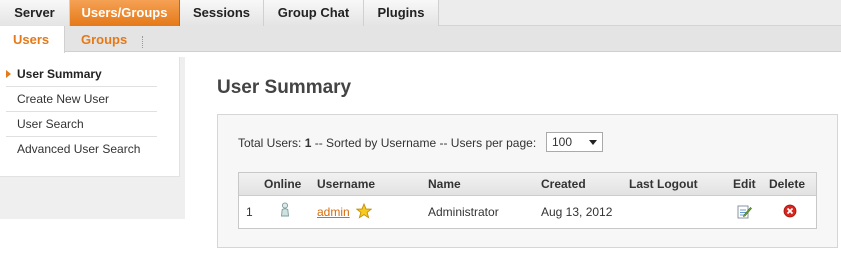 The image size is (841, 257). I want to click on user-offline-icon, so click(285, 211).